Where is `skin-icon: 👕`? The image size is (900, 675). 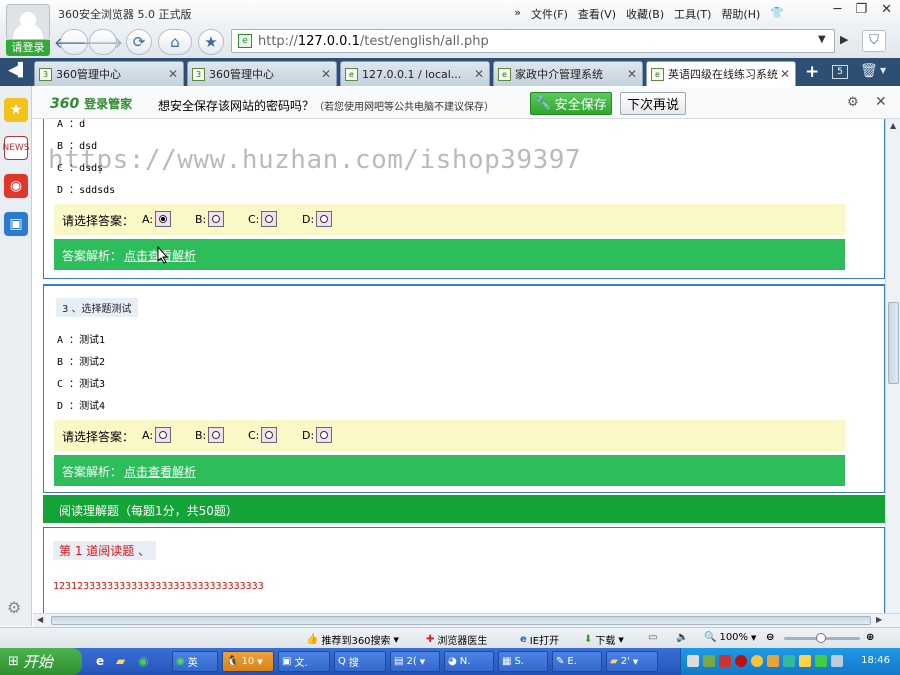 skin-icon: 👕 is located at coordinates (777, 14).